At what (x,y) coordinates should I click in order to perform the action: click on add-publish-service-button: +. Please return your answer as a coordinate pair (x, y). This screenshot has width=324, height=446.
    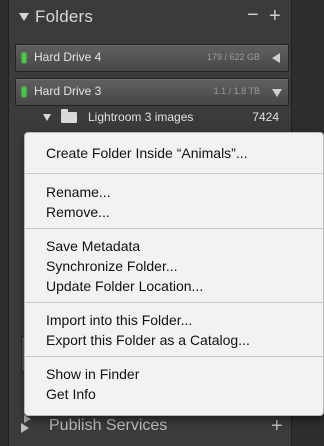
    Looking at the image, I should click on (277, 426).